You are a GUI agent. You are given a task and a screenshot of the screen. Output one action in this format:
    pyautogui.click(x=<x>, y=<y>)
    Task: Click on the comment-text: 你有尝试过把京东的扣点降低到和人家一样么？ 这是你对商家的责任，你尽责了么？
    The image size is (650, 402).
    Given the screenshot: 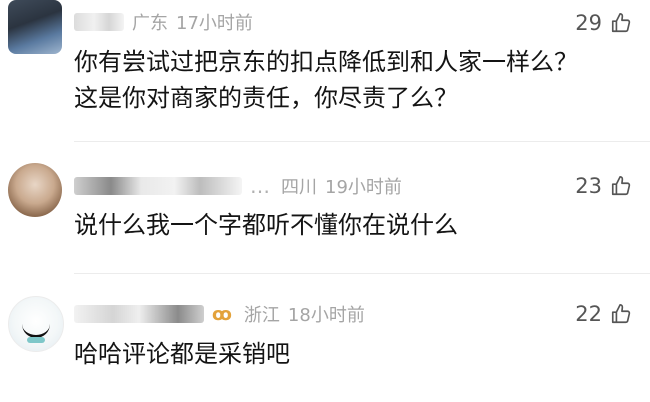 What is the action you would take?
    pyautogui.click(x=326, y=80)
    